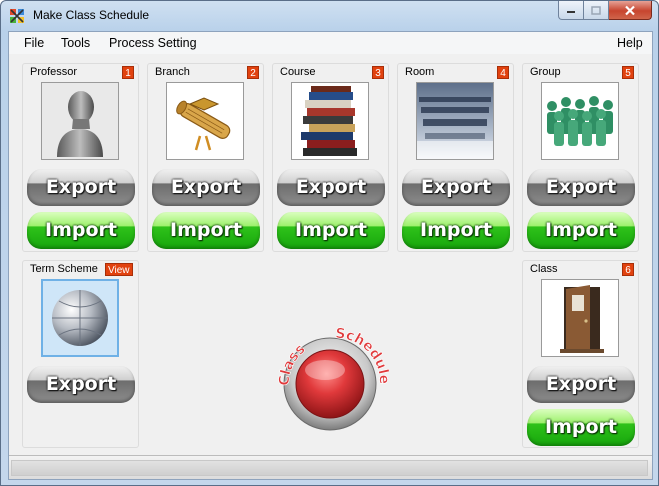 Image resolution: width=659 pixels, height=486 pixels. What do you see at coordinates (581, 230) in the screenshot?
I see `group-import-button: Import` at bounding box center [581, 230].